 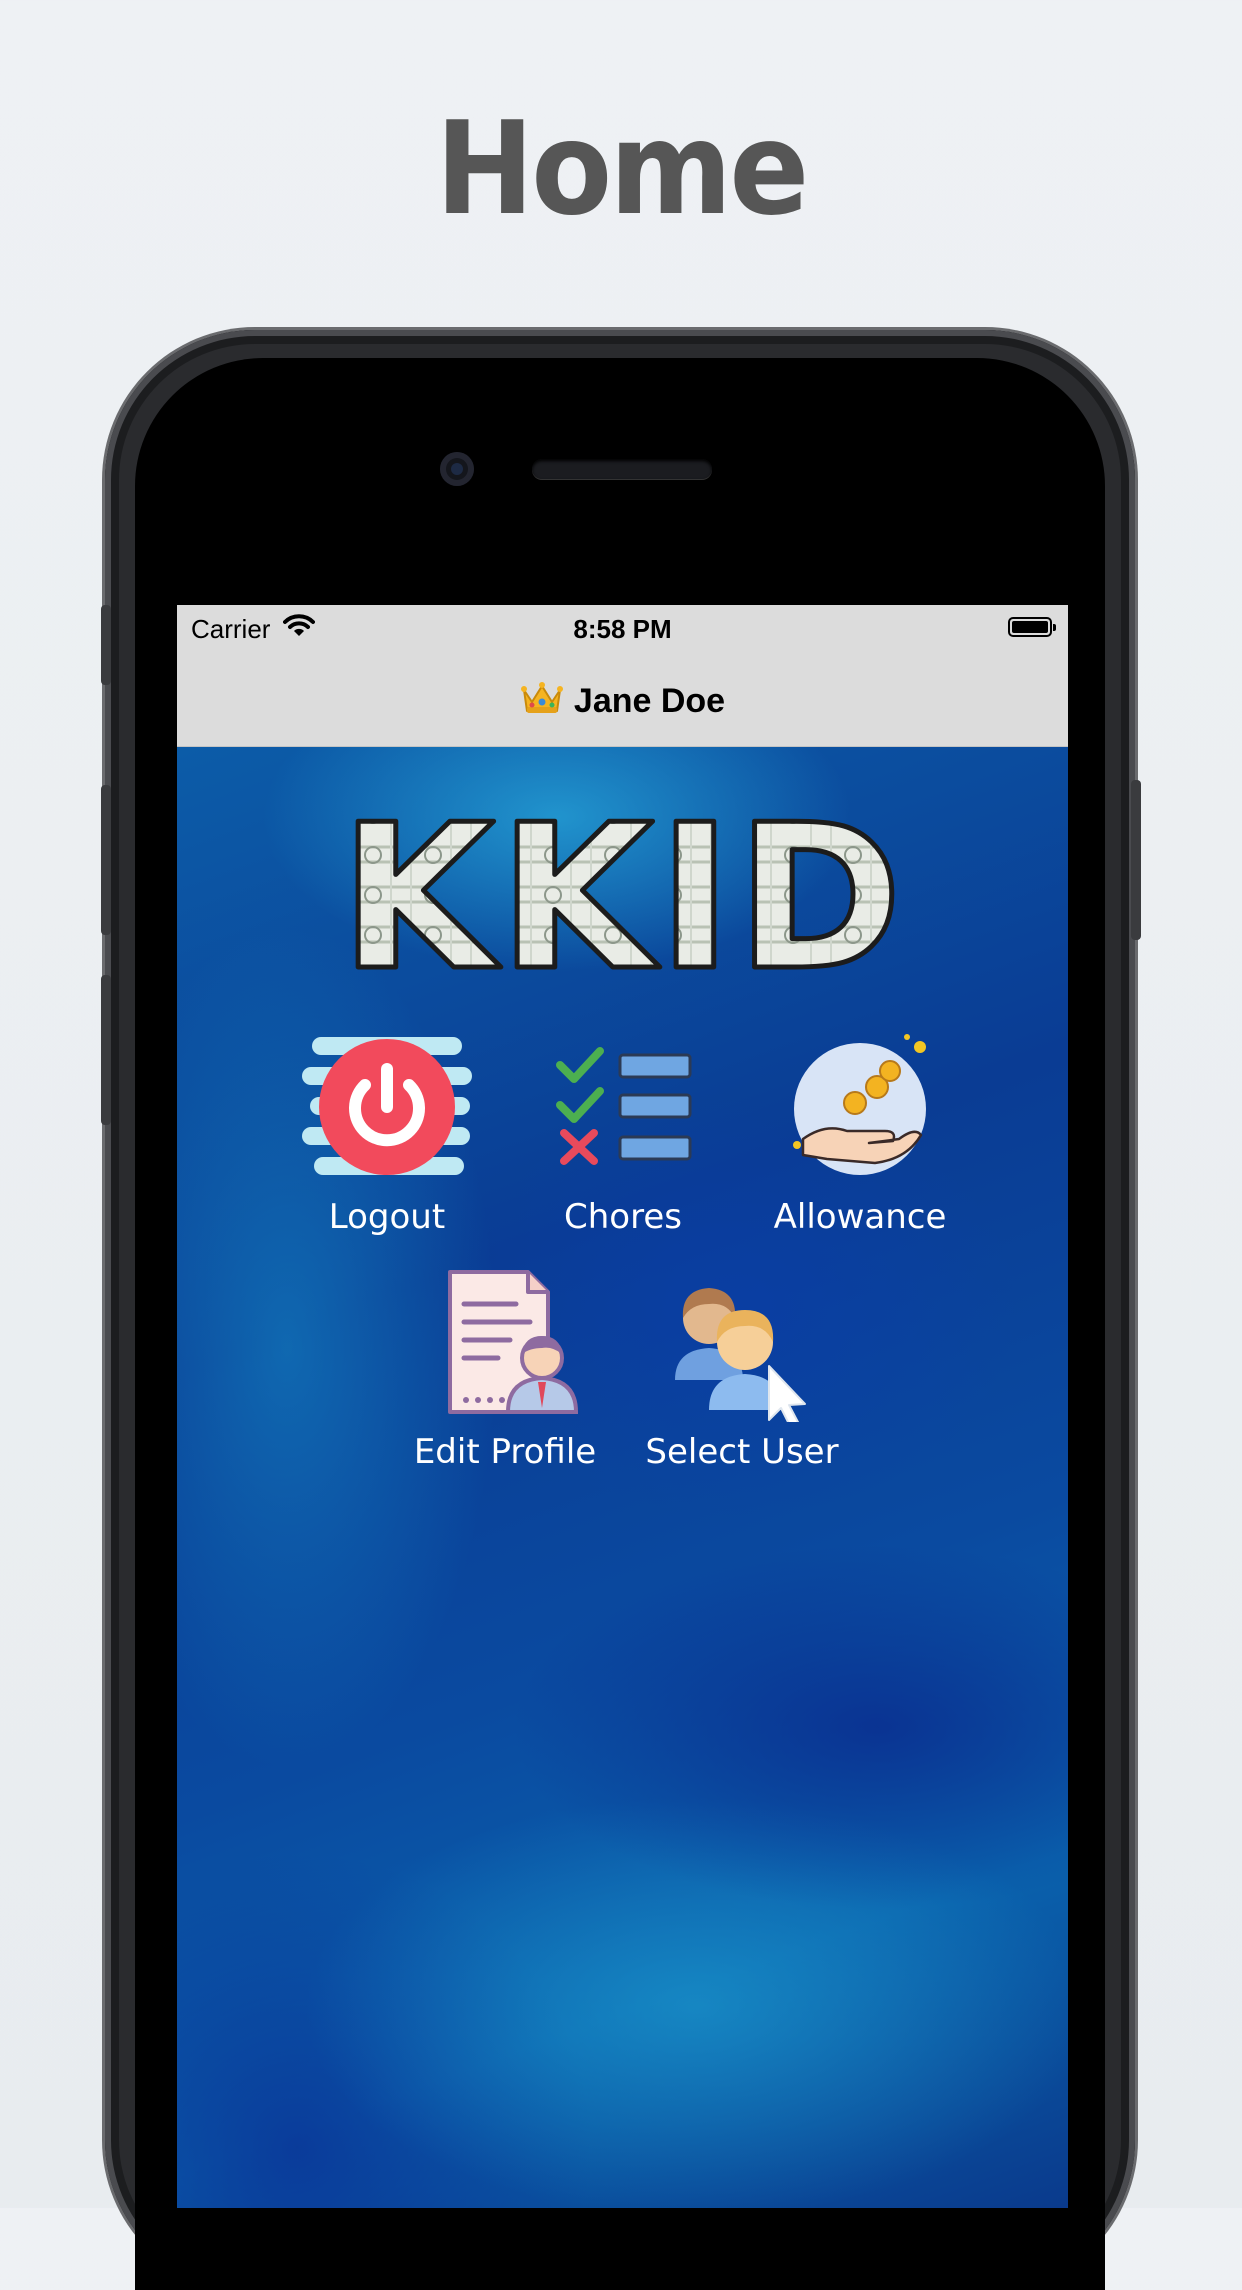 What do you see at coordinates (106, 1050) in the screenshot?
I see `volume-down-button` at bounding box center [106, 1050].